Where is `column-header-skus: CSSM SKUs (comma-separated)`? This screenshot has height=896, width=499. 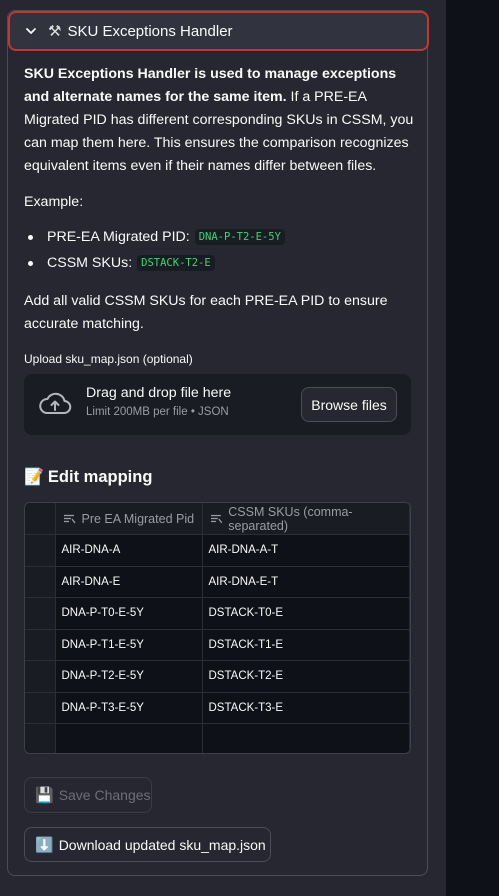 column-header-skus: CSSM SKUs (comma-separated) is located at coordinates (306, 519).